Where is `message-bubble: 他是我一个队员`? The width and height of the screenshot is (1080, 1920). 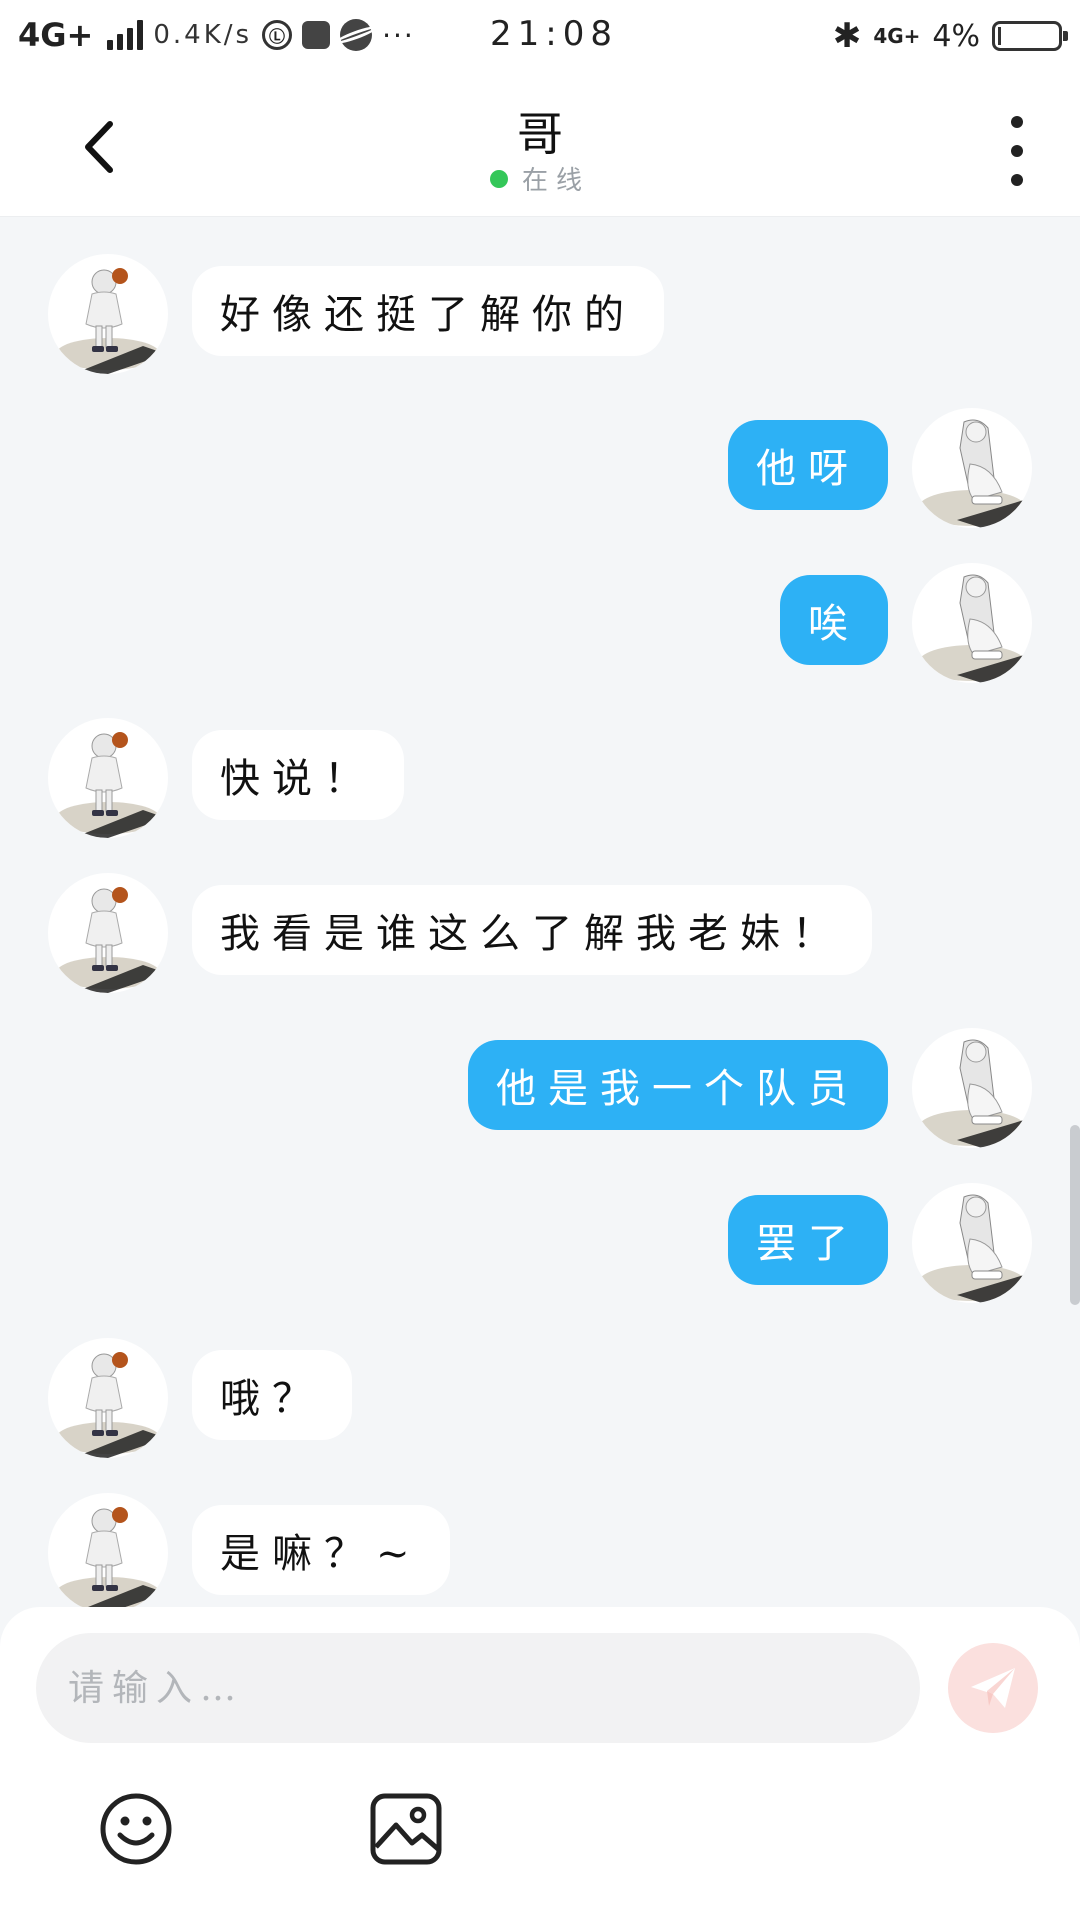
message-bubble: 他是我一个队员 is located at coordinates (678, 1085).